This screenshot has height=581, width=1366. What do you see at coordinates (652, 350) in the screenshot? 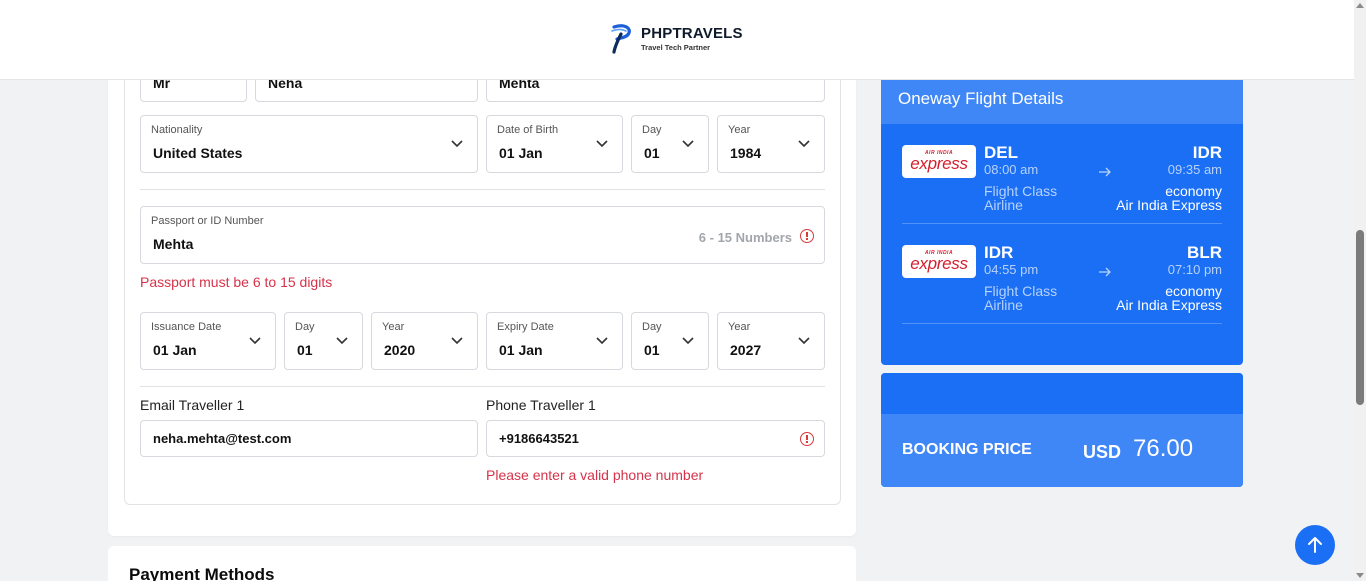
I see `expiry-day-value: 01` at bounding box center [652, 350].